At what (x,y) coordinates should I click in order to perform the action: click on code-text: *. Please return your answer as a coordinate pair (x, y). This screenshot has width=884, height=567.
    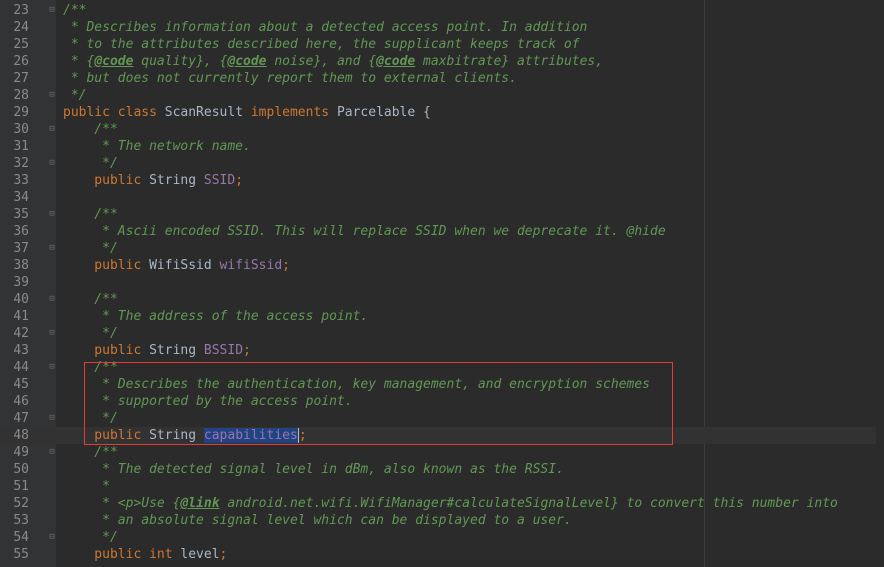
    Looking at the image, I should click on (86, 486).